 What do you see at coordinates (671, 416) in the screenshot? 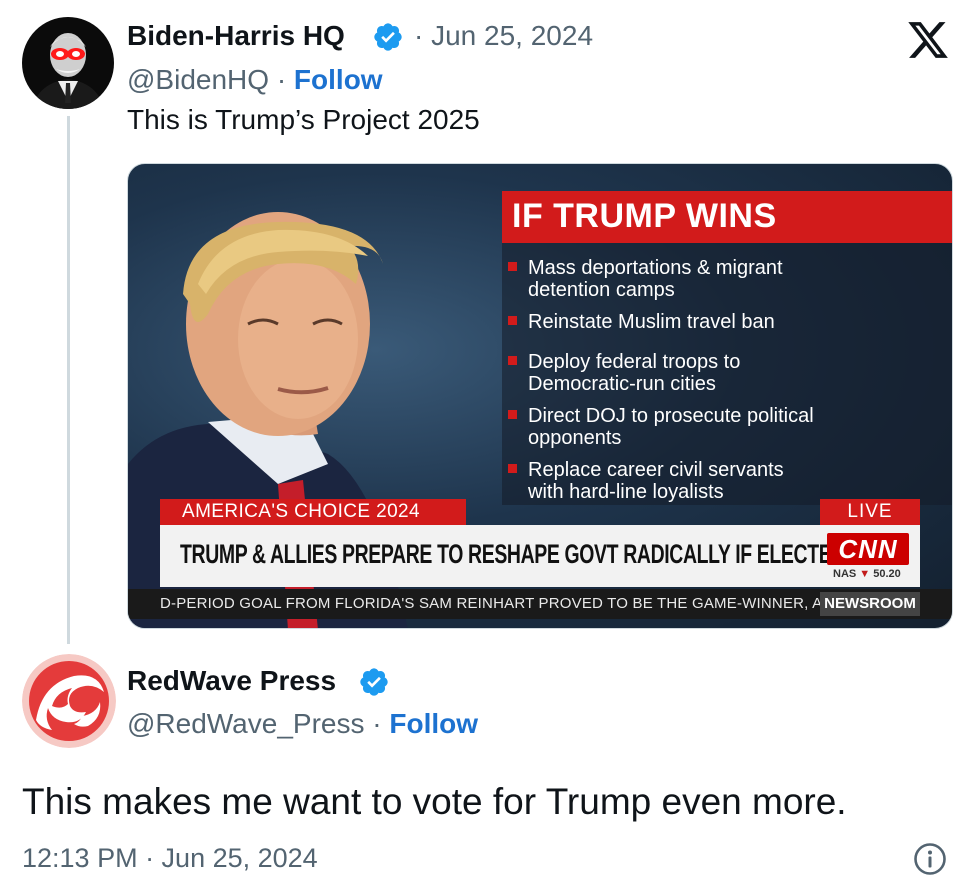
I see `bullet-text: Direct DOJ to prosecute political` at bounding box center [671, 416].